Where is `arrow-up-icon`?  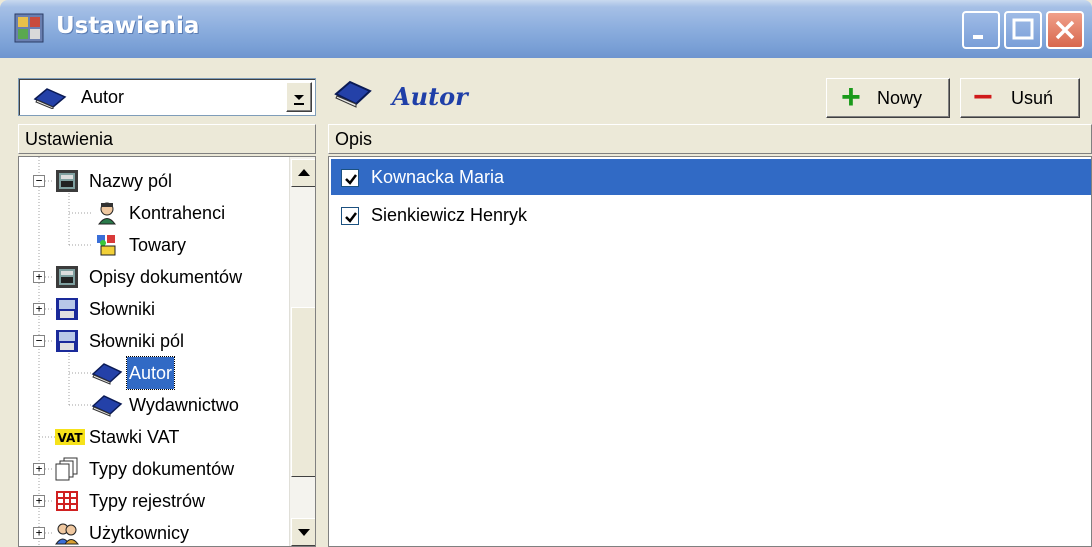 arrow-up-icon is located at coordinates (304, 172).